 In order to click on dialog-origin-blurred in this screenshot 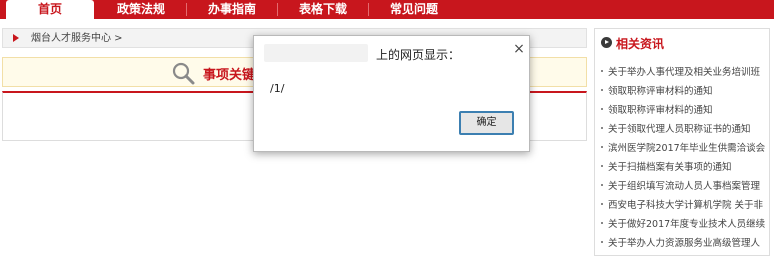, I will do `click(316, 53)`.